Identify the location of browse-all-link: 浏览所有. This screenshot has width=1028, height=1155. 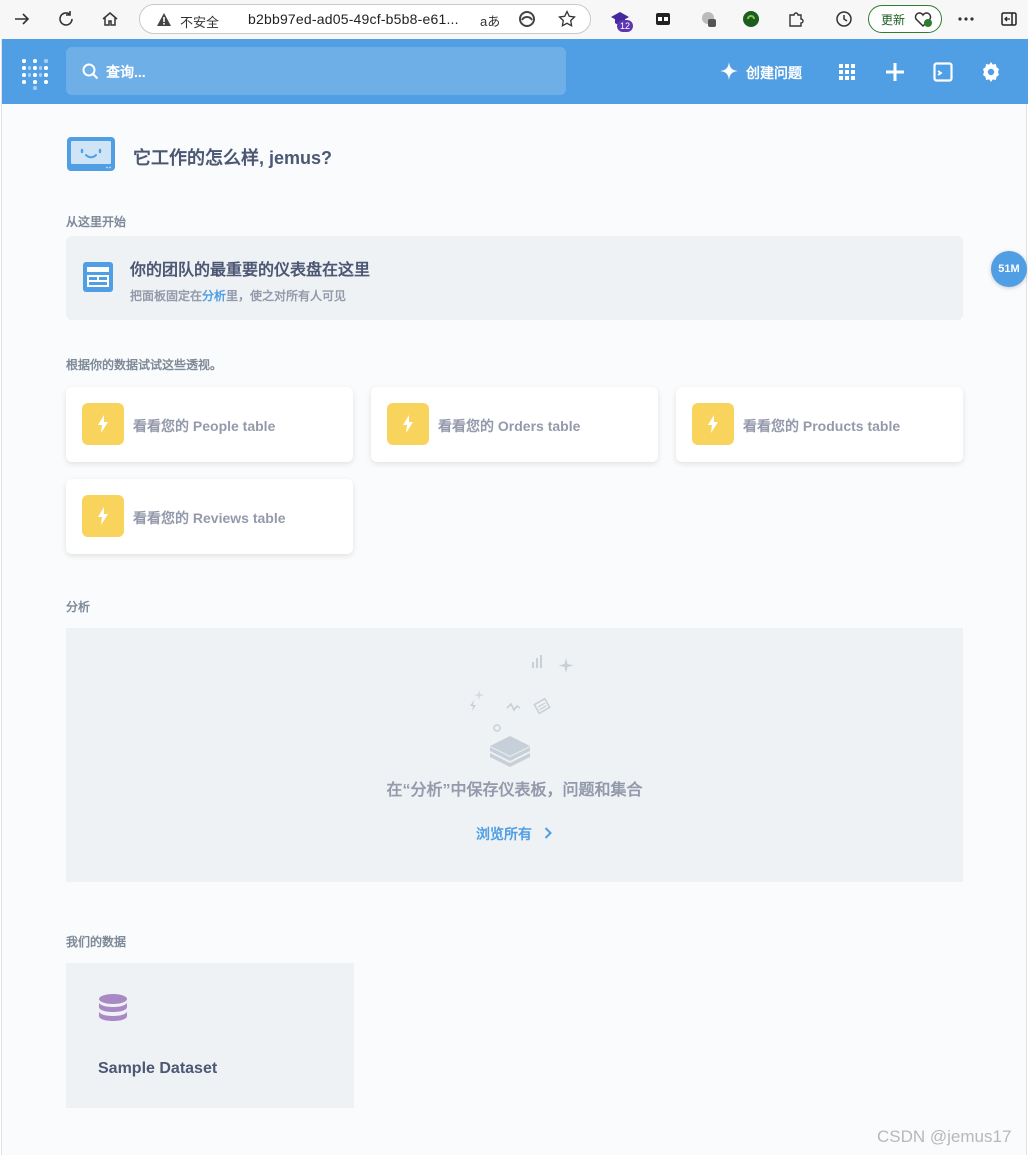
(514, 834).